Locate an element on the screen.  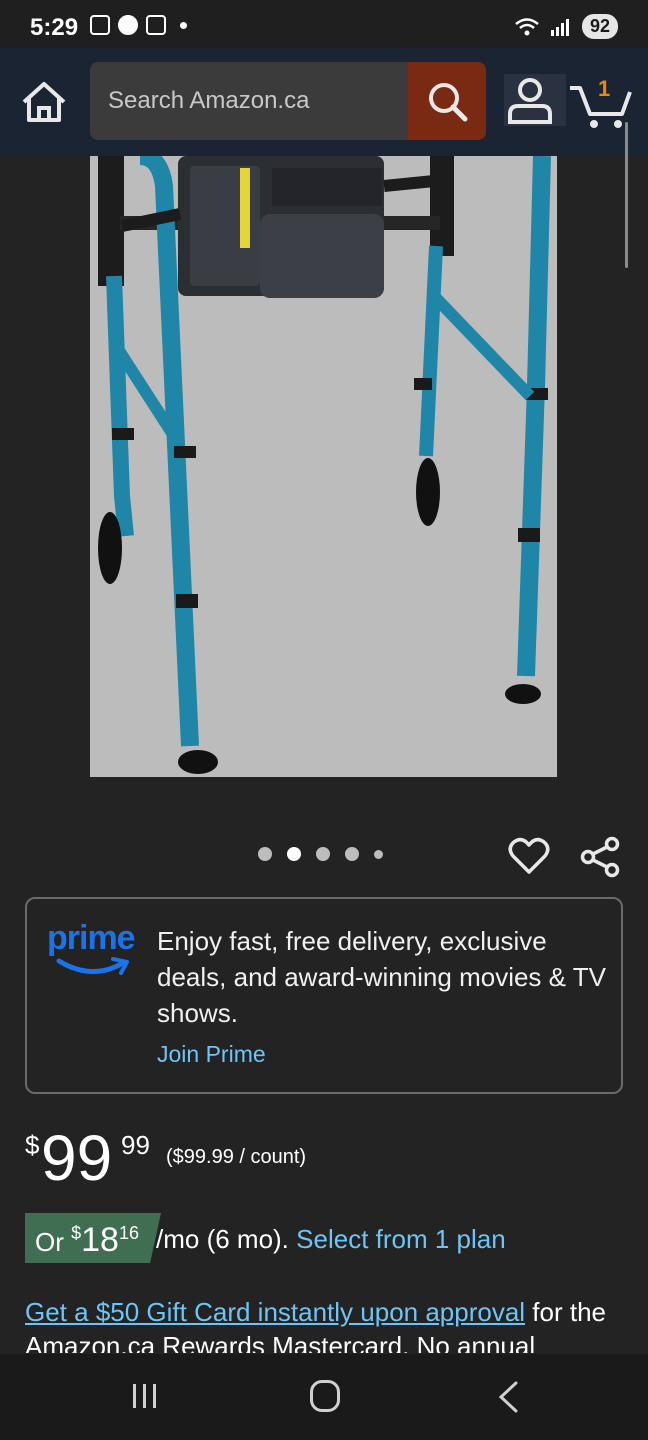
monthly-prefix: Or is located at coordinates (53, 1242).